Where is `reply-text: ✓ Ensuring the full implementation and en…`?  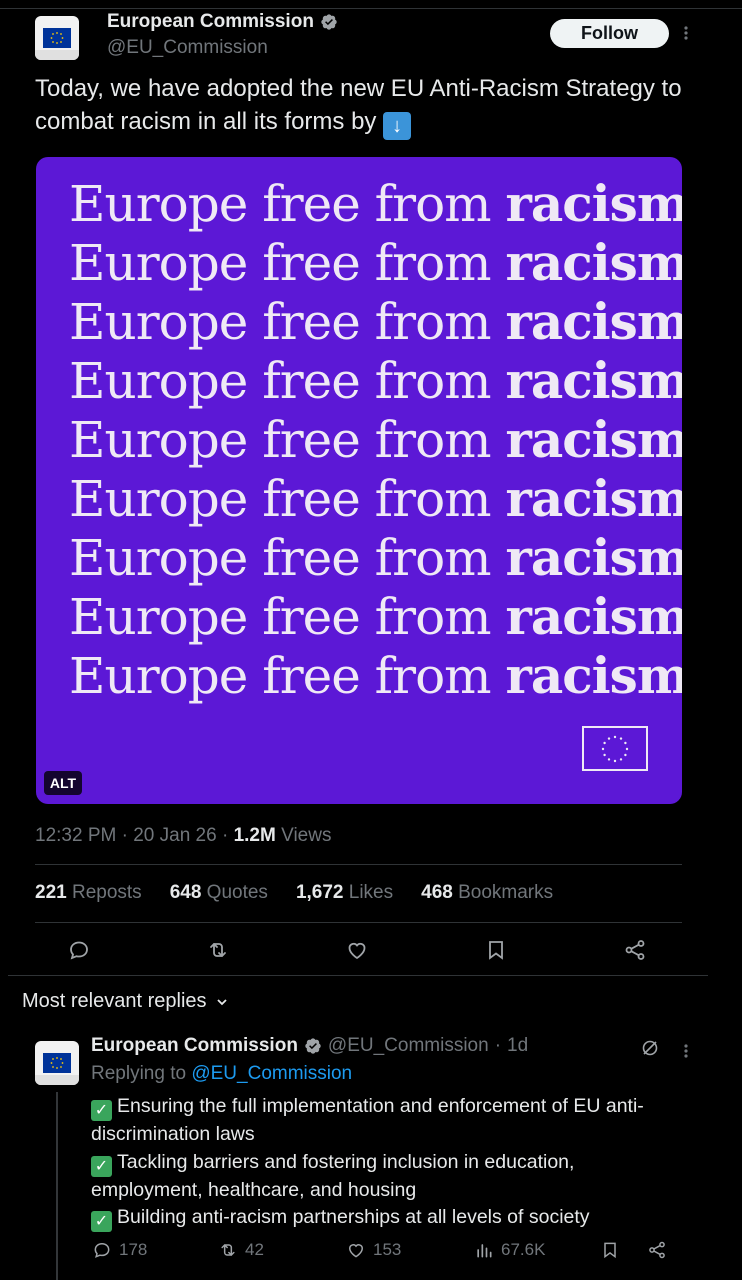
reply-text: ✓ Ensuring the full implementation and en… is located at coordinates (391, 1162).